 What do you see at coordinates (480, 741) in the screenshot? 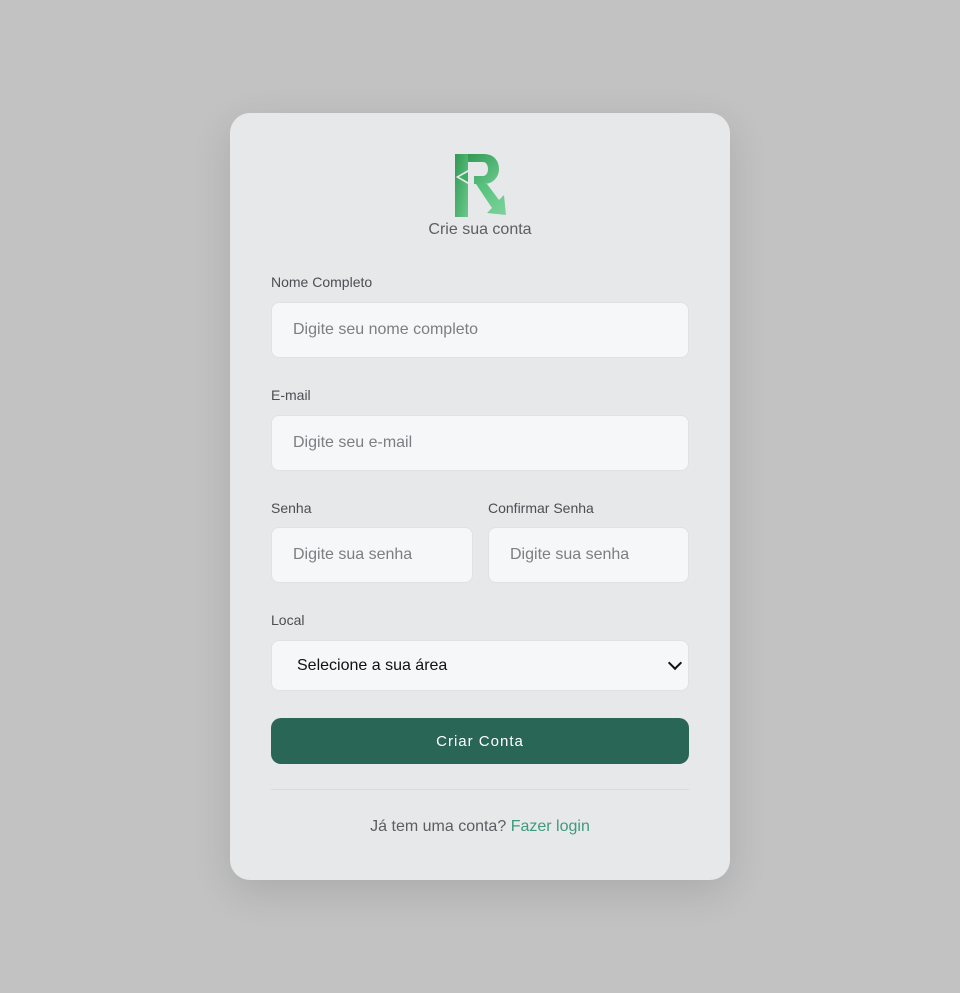
I see `create-account-button: Criar Conta` at bounding box center [480, 741].